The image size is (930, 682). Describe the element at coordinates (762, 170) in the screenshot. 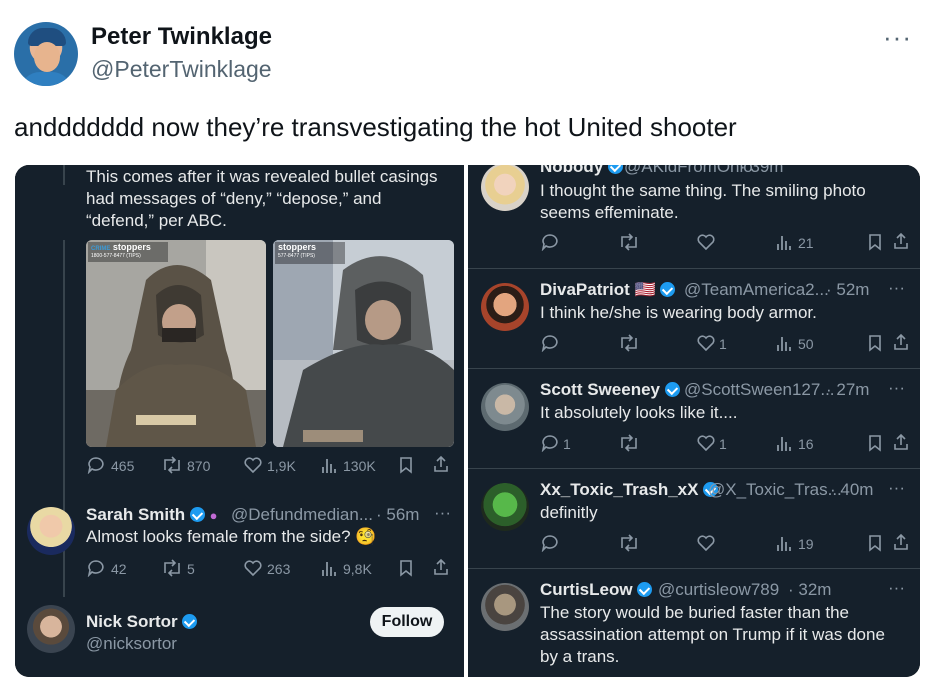

I see `tweet-time: · 39m` at that location.